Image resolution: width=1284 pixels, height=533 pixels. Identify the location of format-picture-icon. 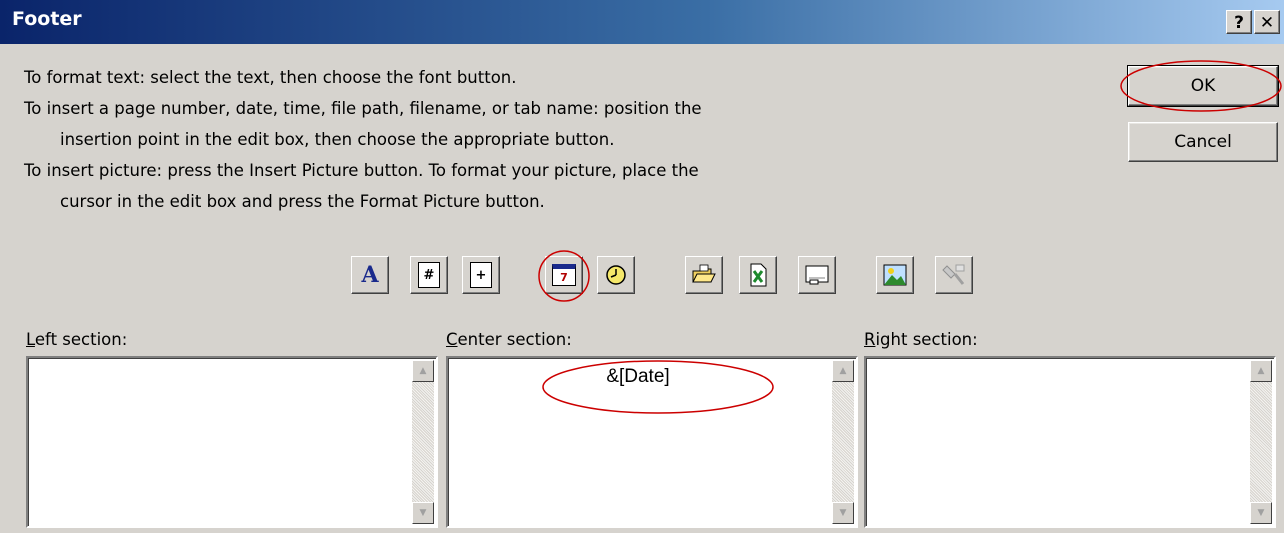
(954, 275).